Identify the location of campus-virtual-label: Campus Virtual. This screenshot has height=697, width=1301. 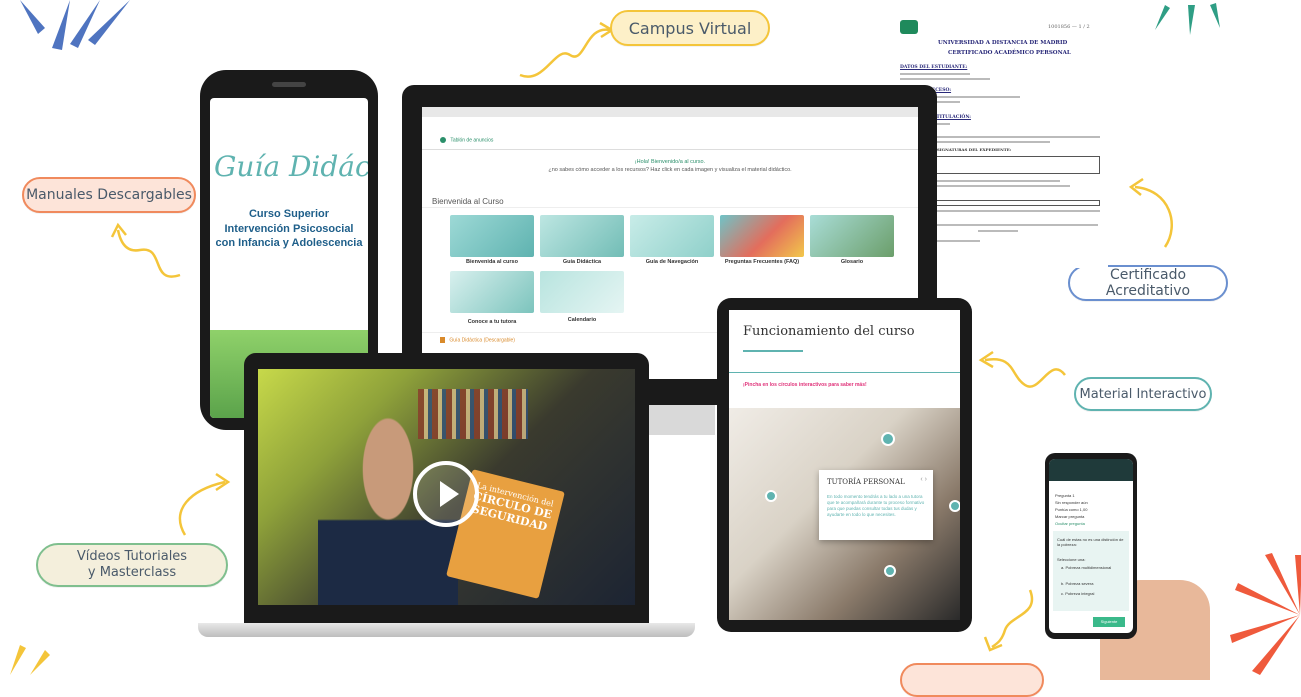
(690, 28).